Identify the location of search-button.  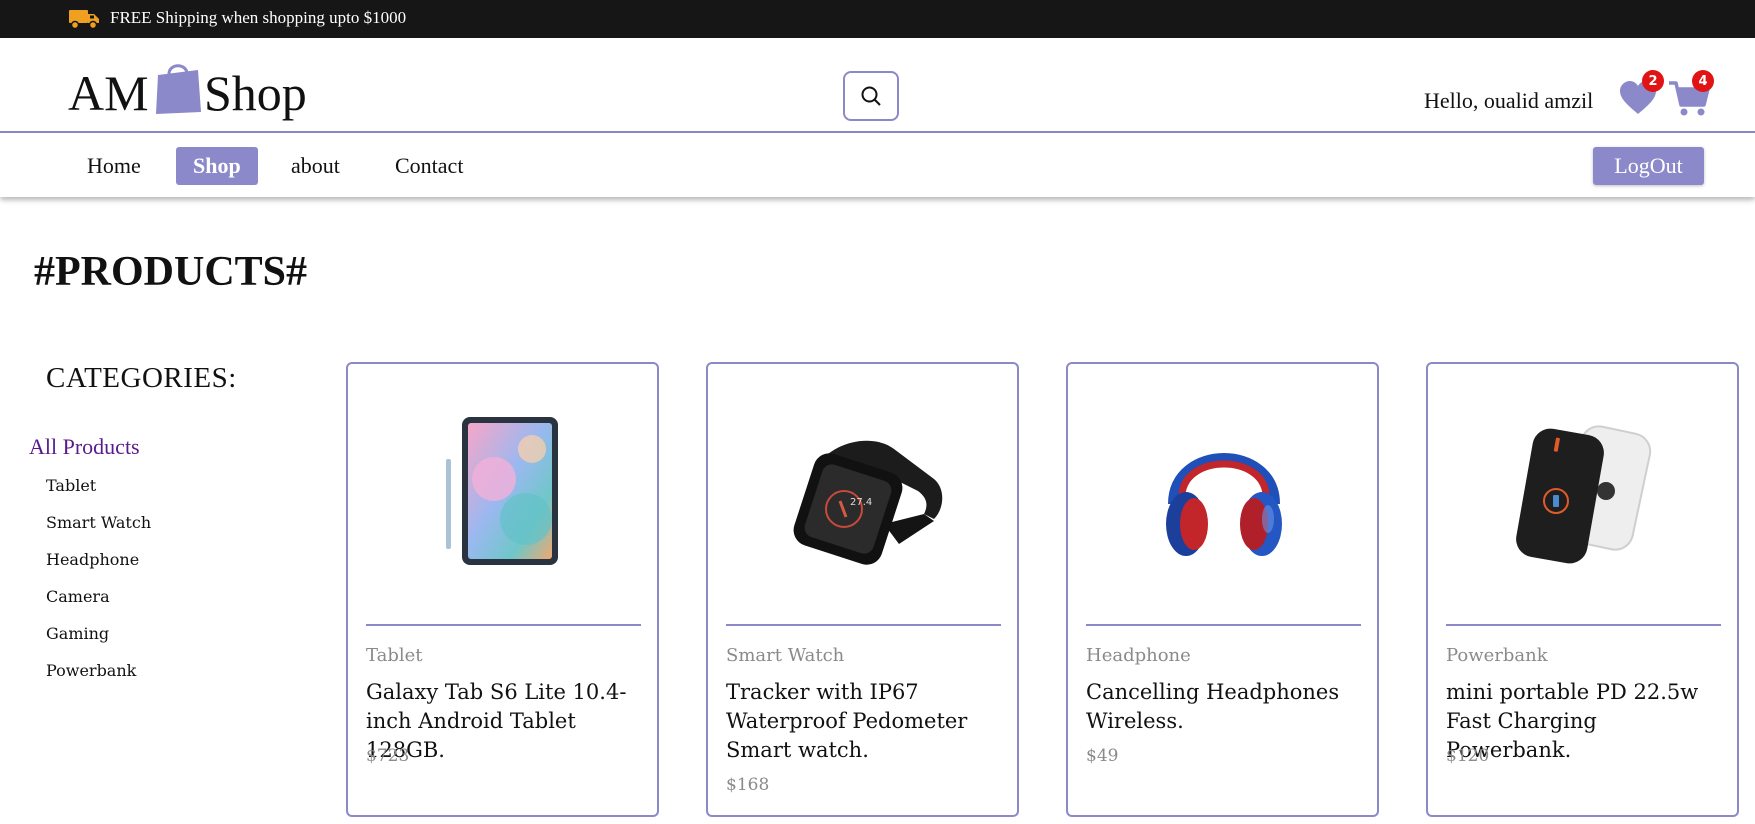
(871, 96).